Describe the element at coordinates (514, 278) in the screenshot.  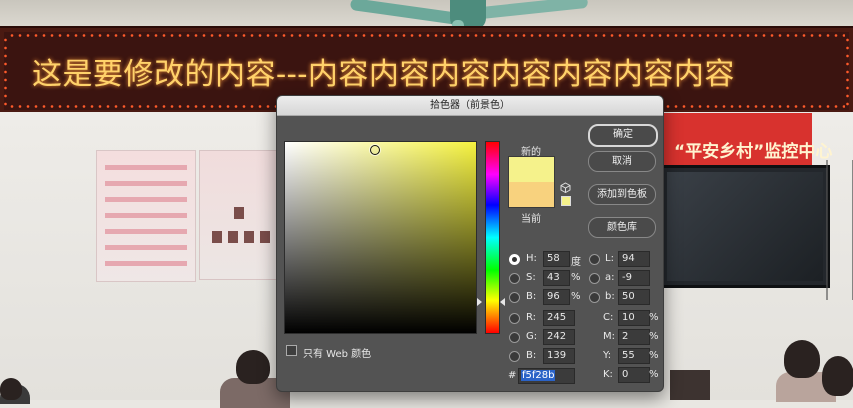
I see `saturation-radio` at that location.